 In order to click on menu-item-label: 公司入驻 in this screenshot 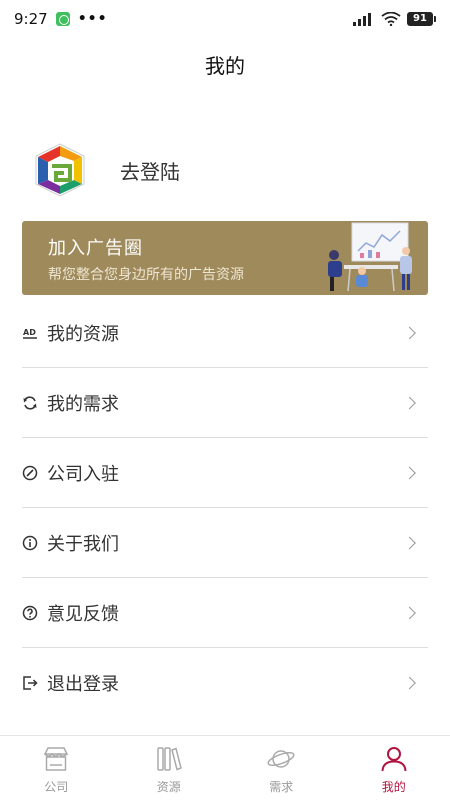, I will do `click(83, 474)`.